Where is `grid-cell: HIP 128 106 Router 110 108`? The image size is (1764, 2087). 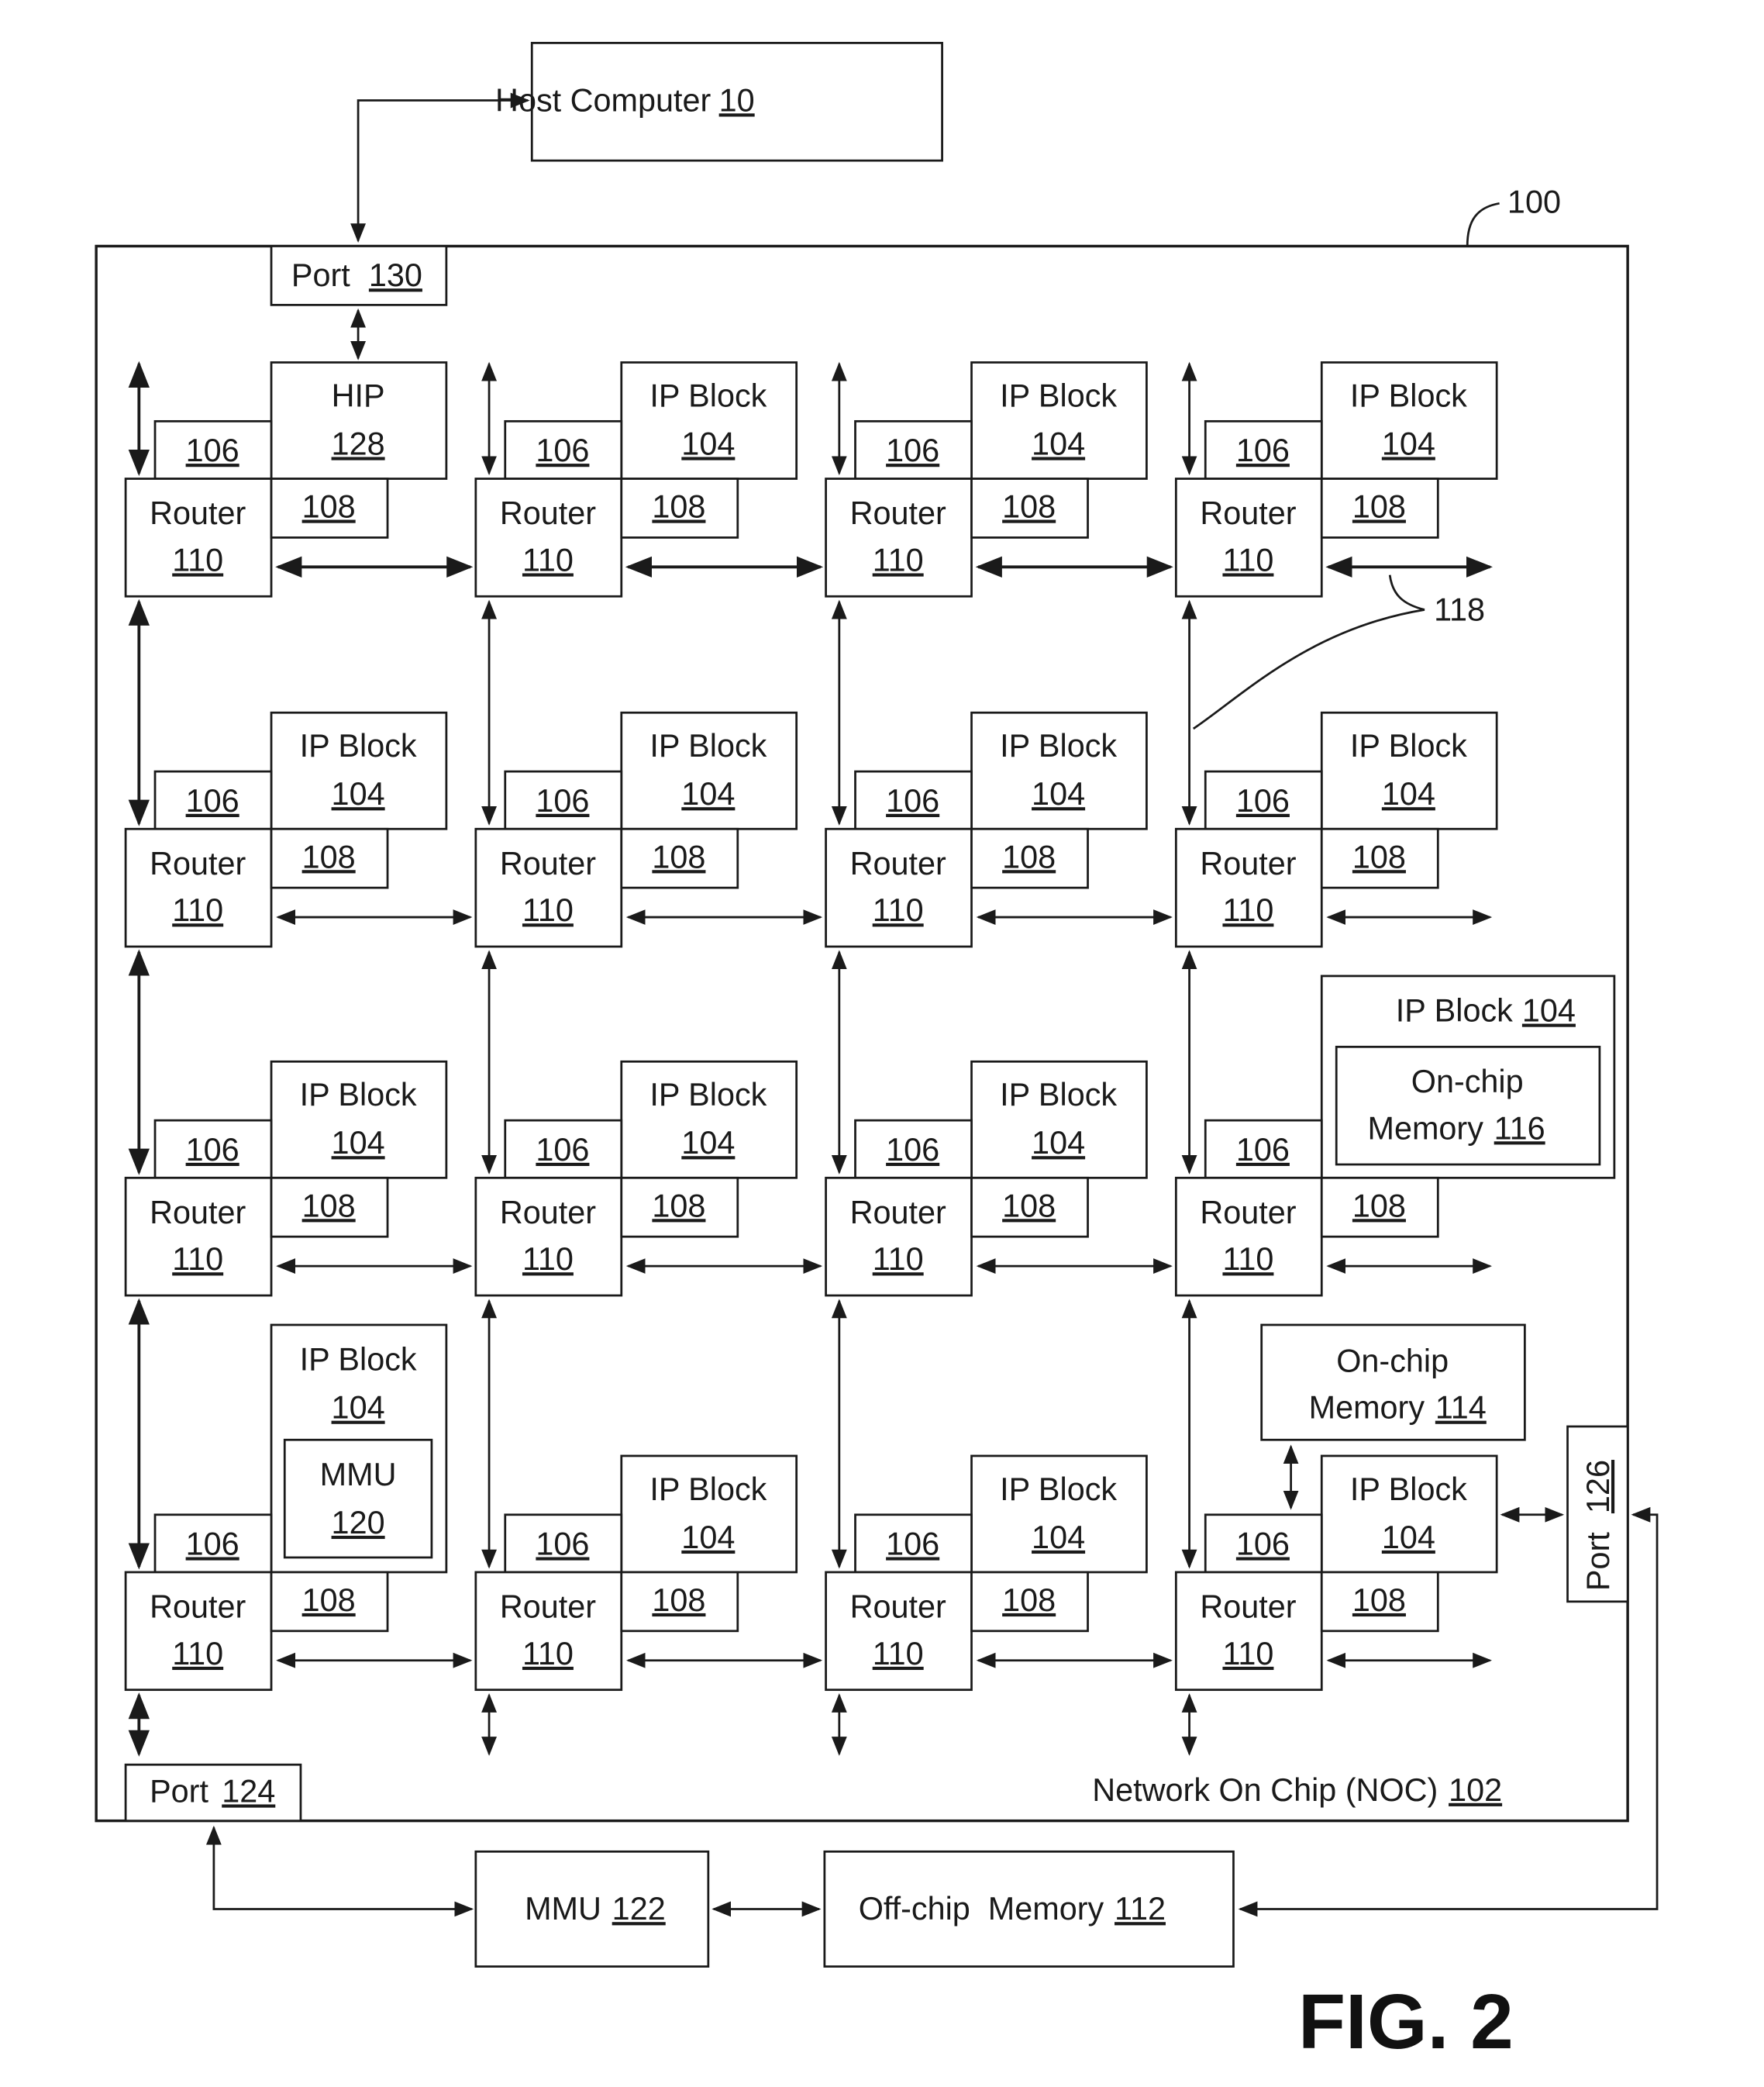 grid-cell: HIP 128 106 Router 110 108 is located at coordinates (299, 479).